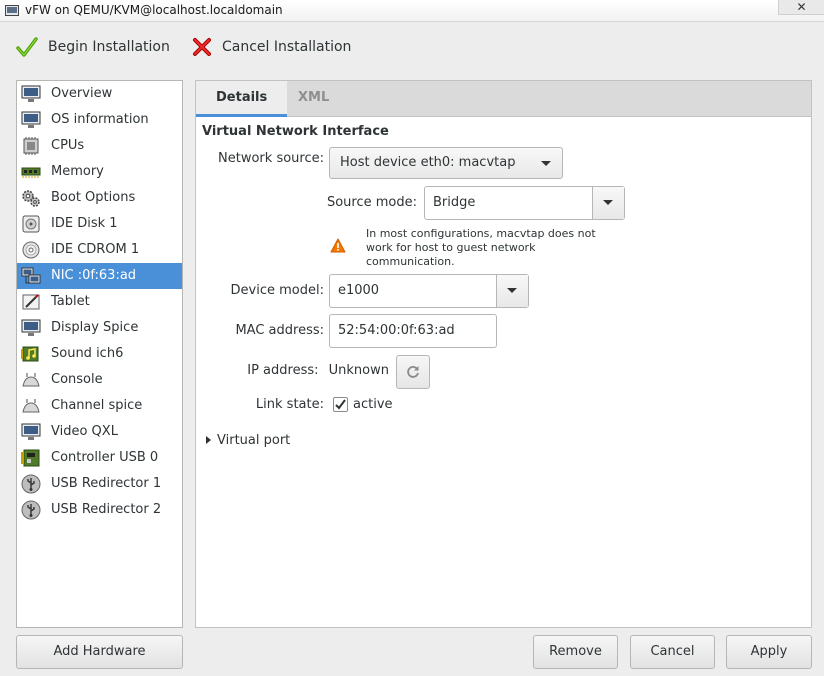 The width and height of the screenshot is (824, 676). What do you see at coordinates (313, 99) in the screenshot?
I see `tab-xml: XML` at bounding box center [313, 99].